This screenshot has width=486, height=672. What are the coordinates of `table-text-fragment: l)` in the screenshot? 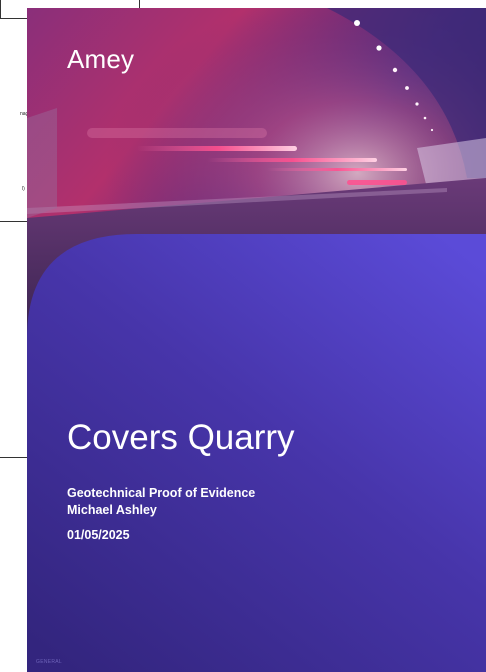 It's located at (23, 189).